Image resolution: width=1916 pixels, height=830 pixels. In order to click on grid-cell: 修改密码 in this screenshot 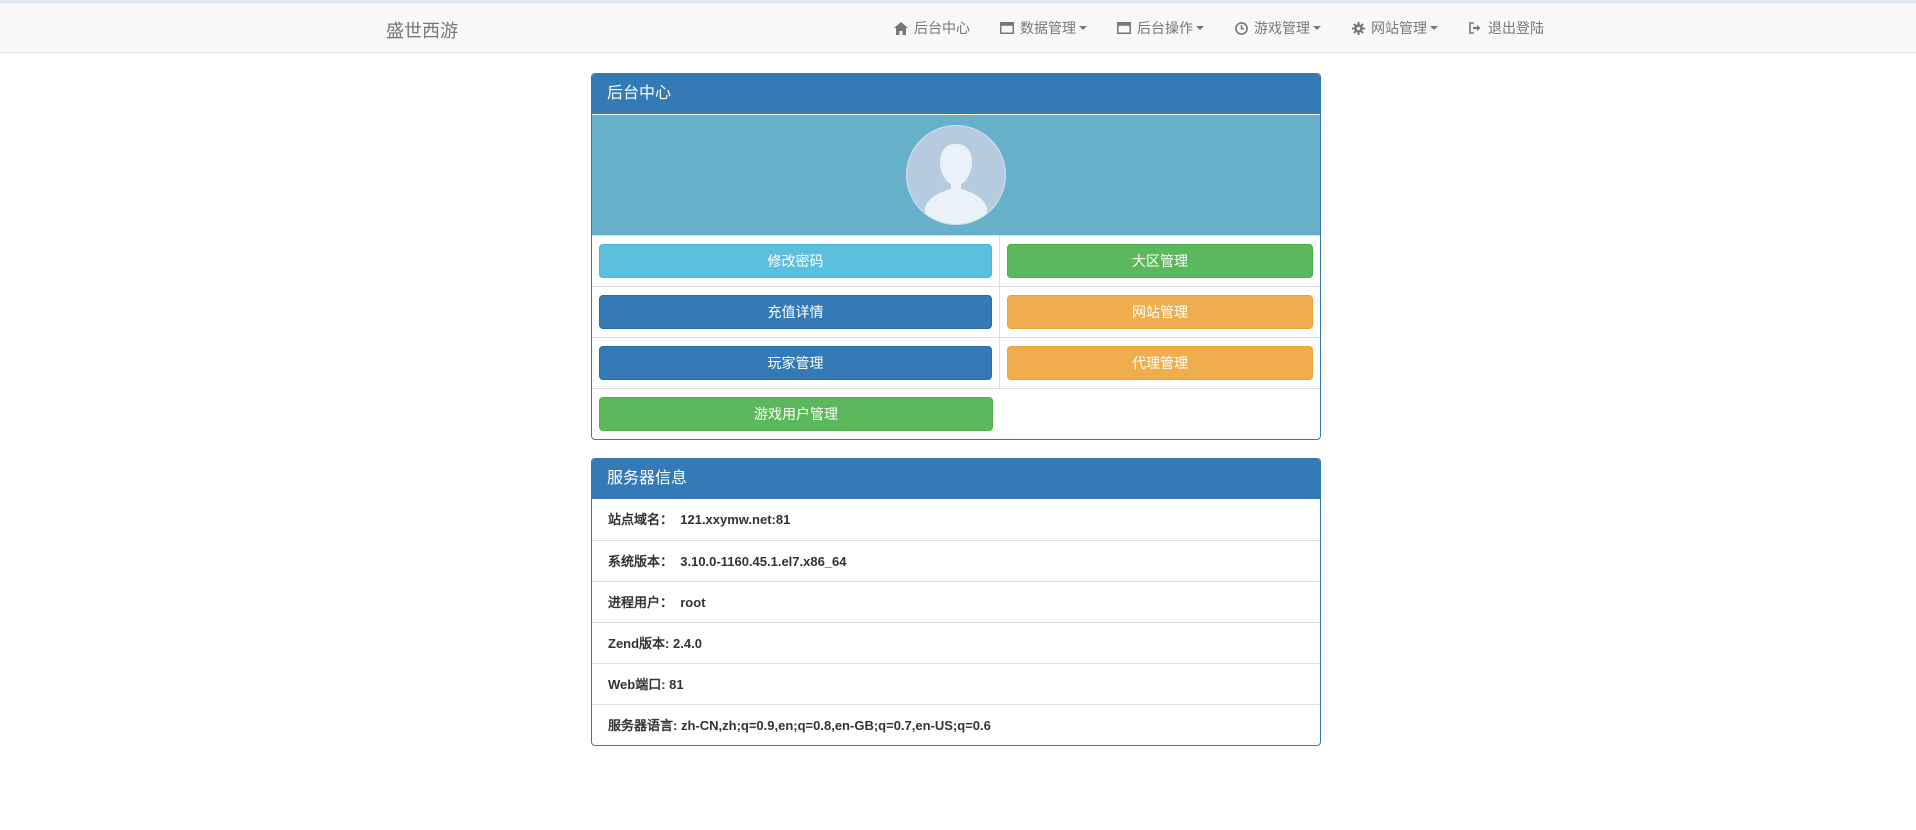, I will do `click(796, 260)`.